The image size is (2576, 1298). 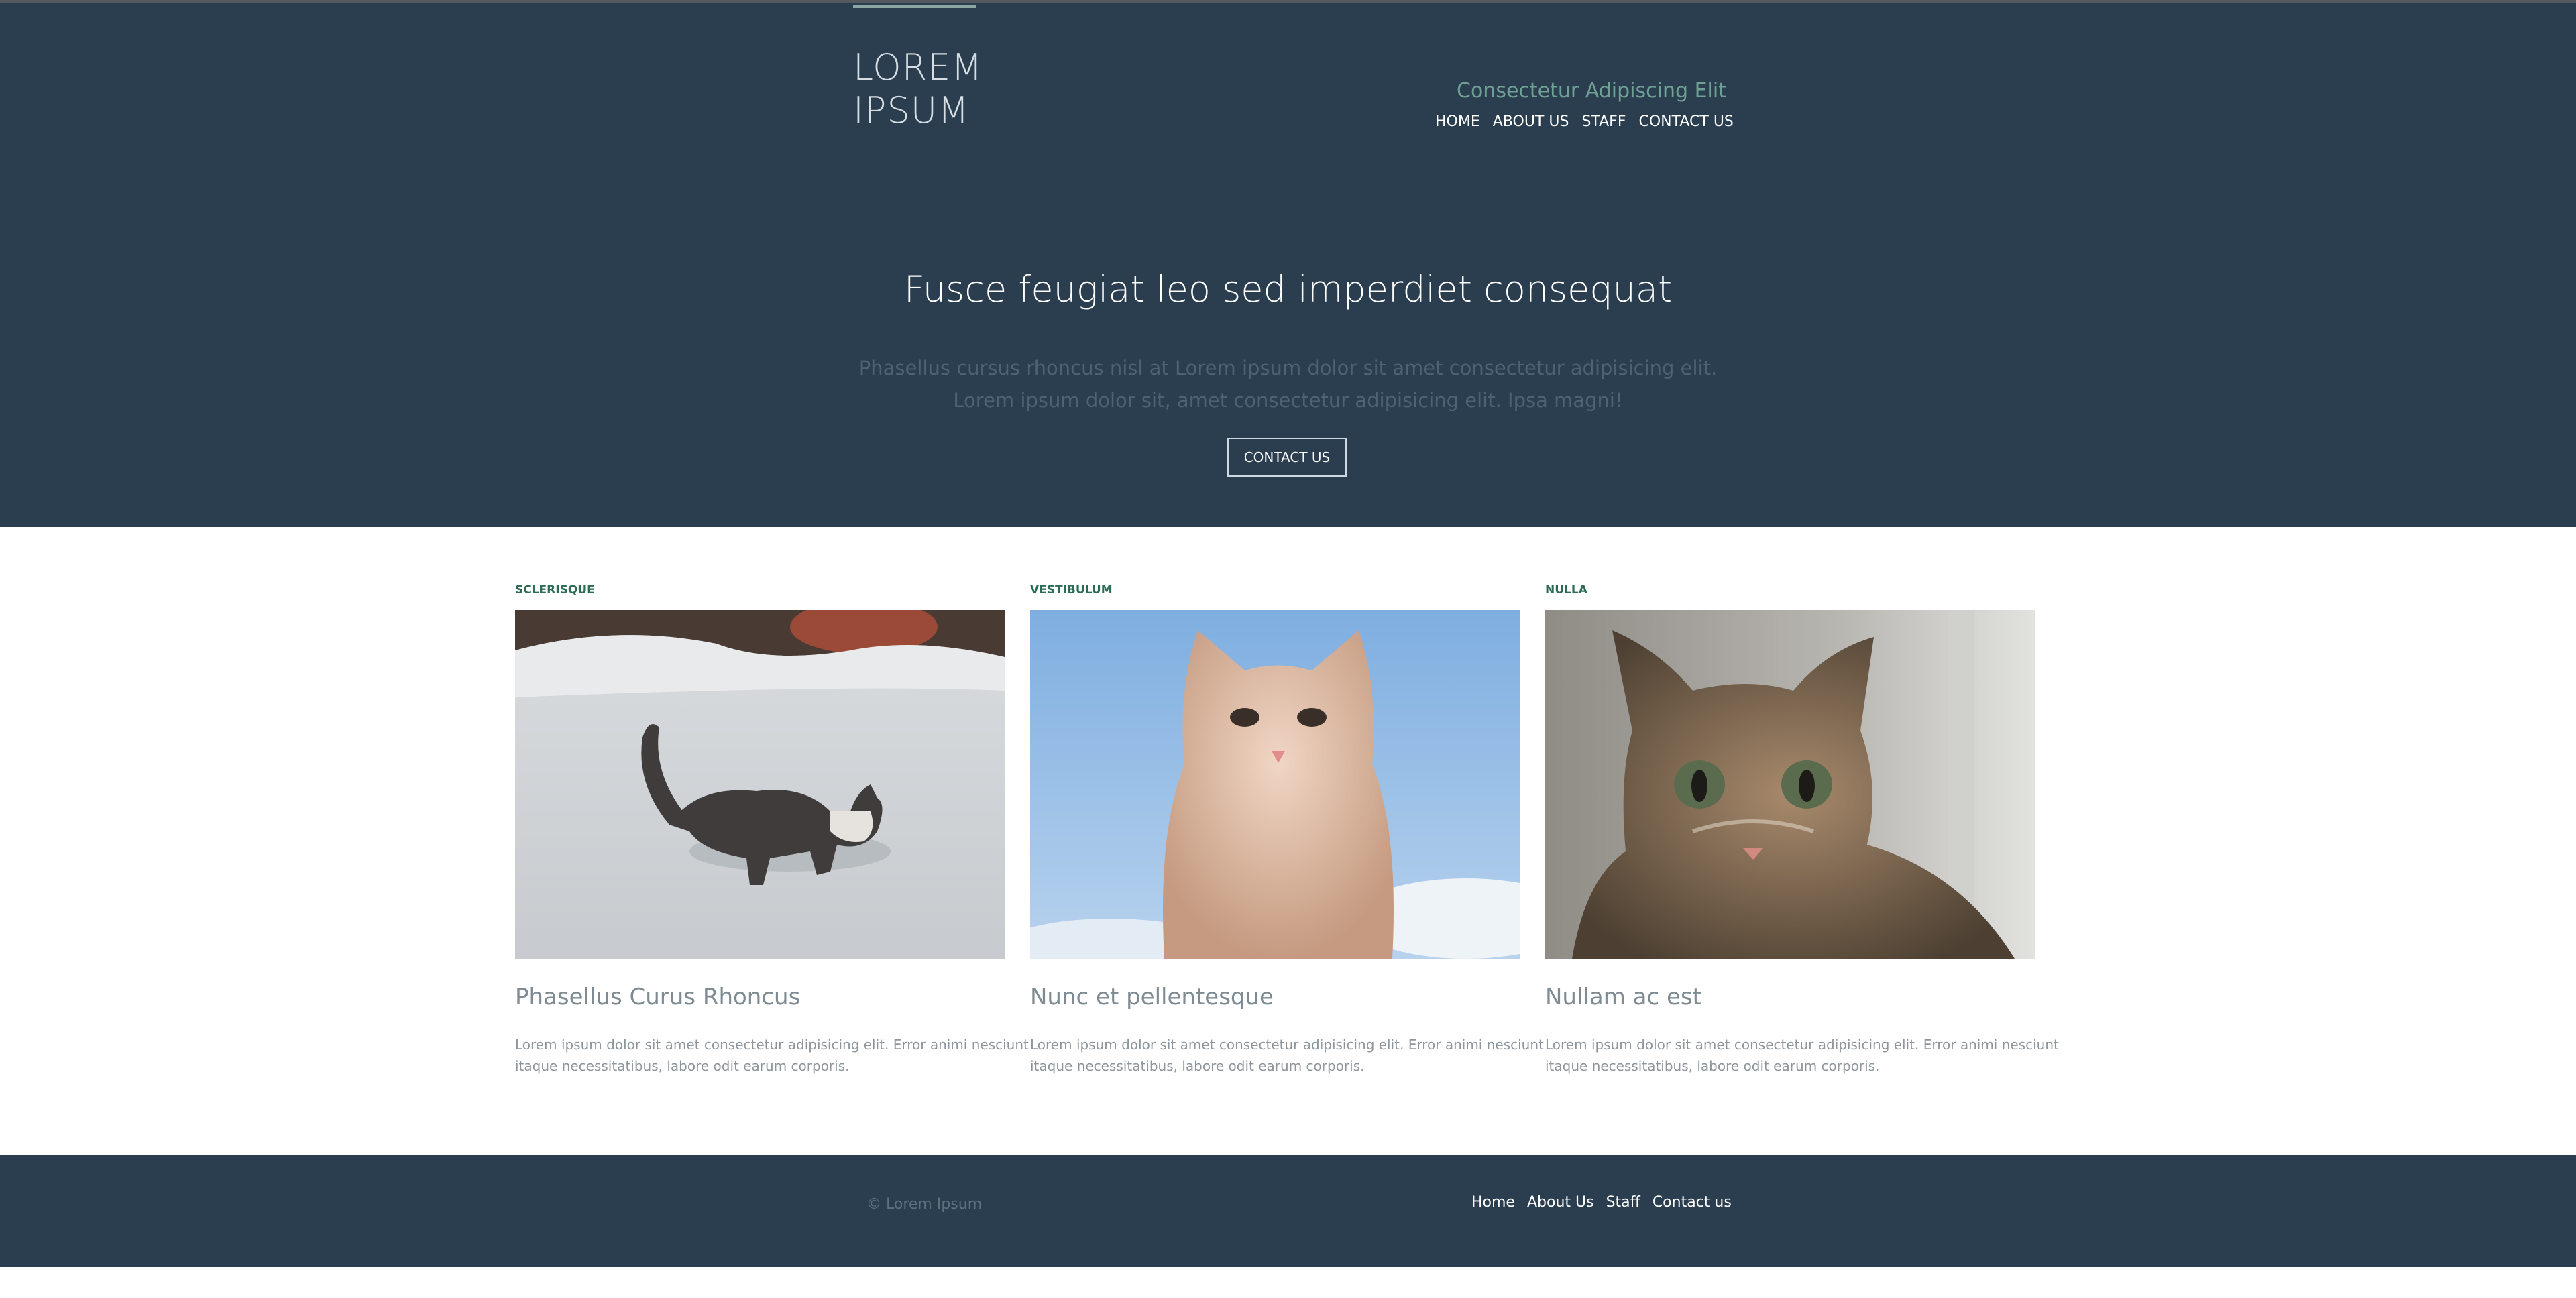 I want to click on nav-home: HOME, so click(x=1457, y=121).